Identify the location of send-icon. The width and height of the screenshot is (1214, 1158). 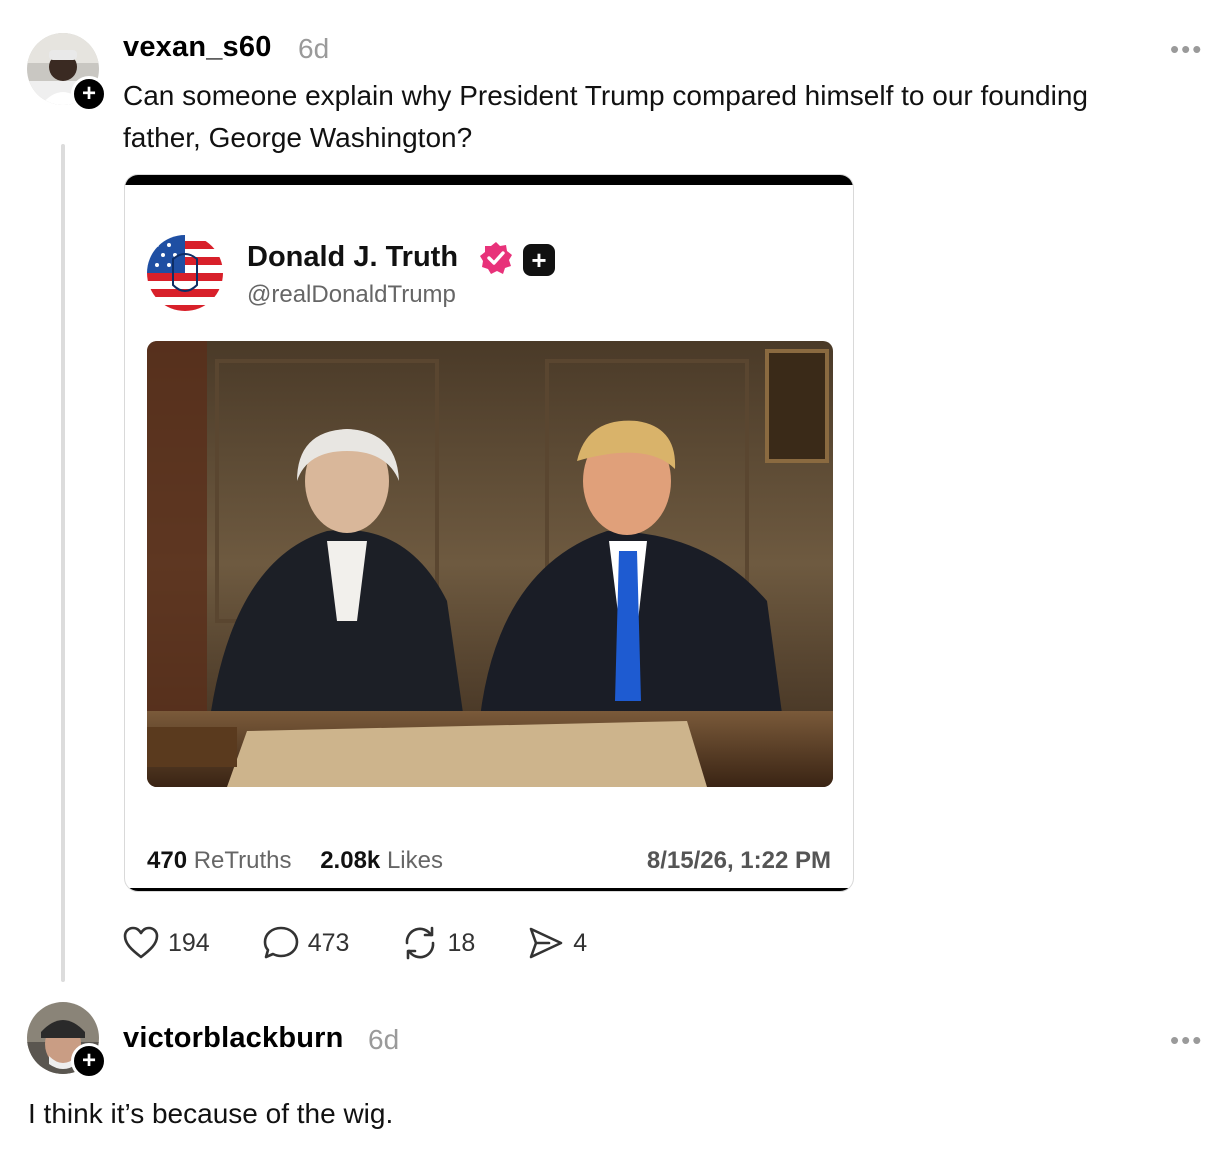
(546, 943).